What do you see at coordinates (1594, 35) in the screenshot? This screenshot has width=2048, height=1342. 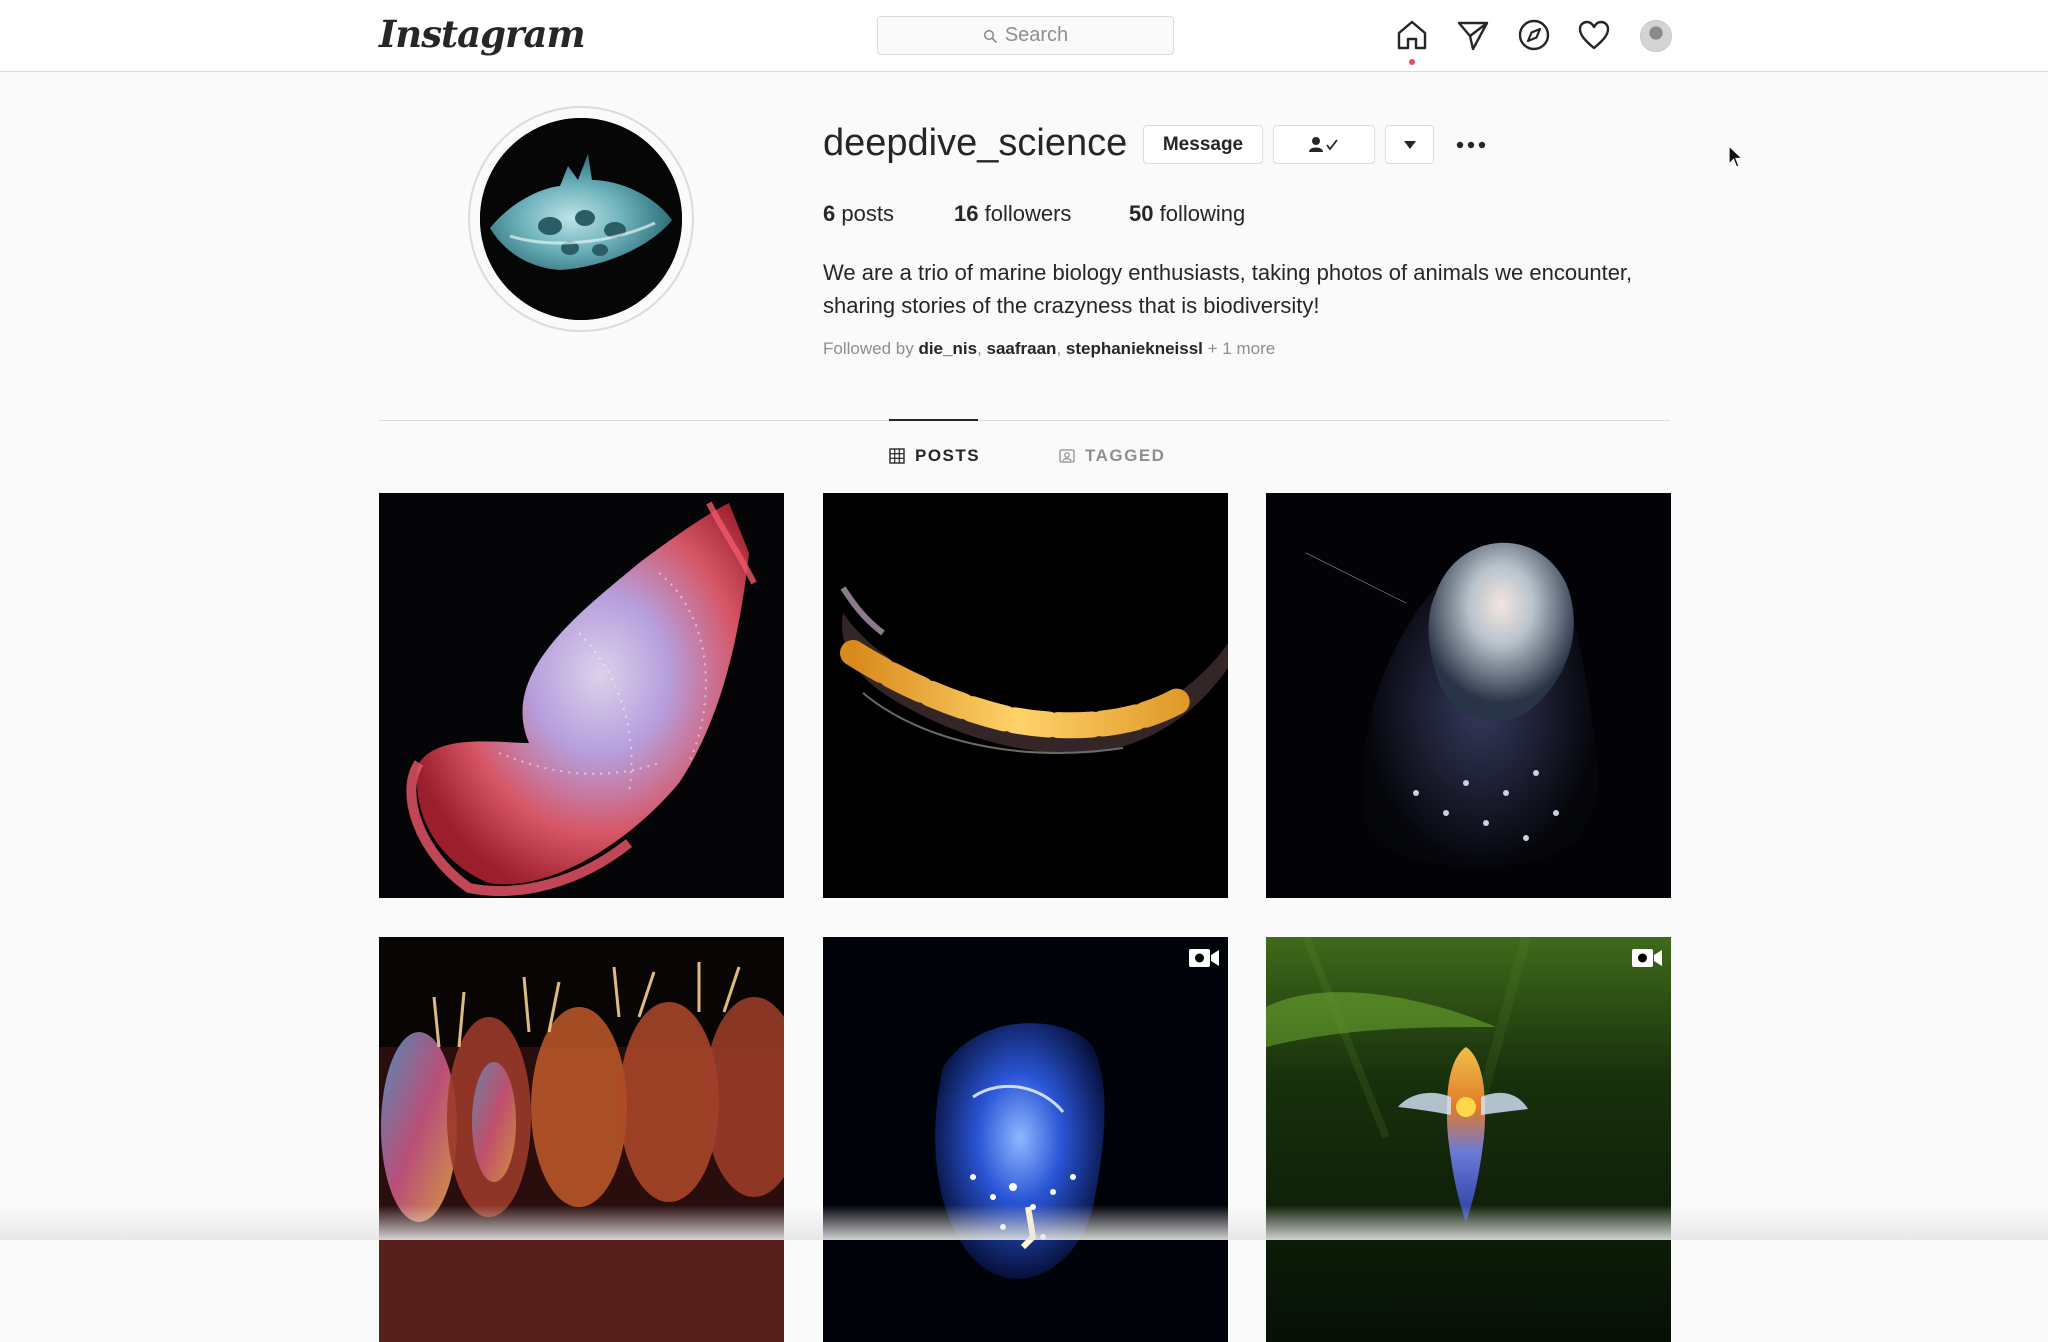 I see `activity-heart-icon` at bounding box center [1594, 35].